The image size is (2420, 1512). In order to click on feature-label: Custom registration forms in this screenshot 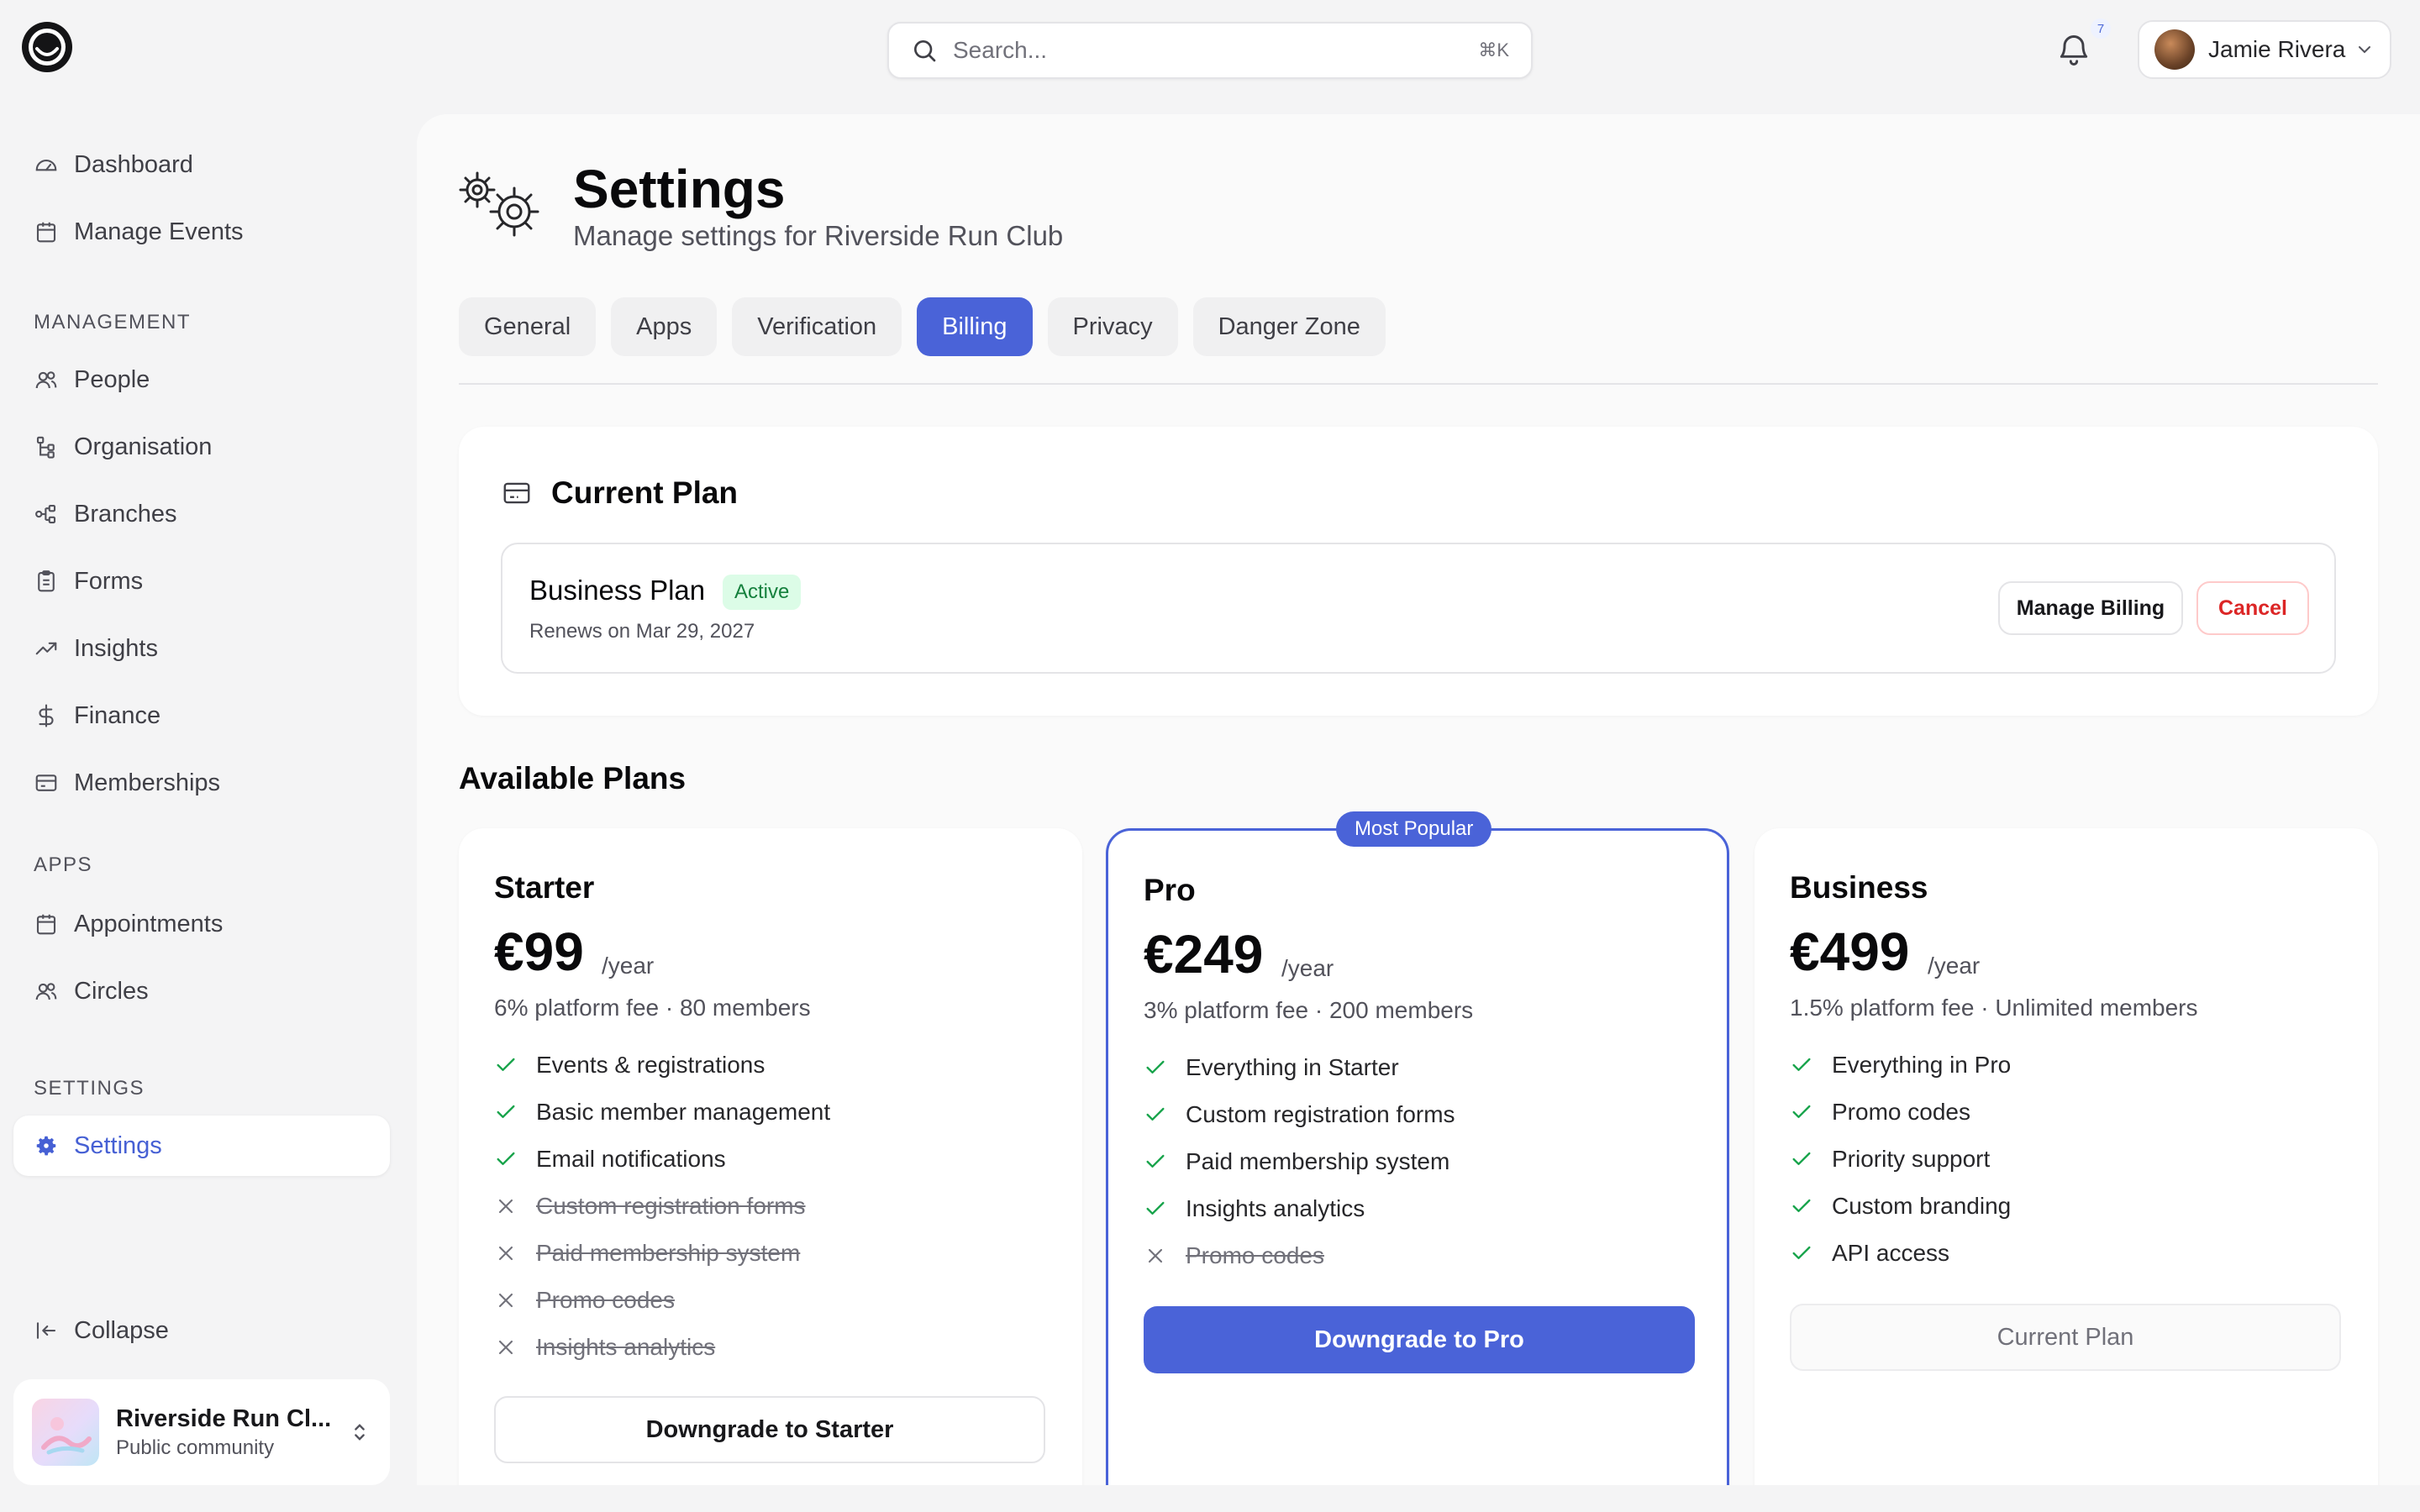, I will do `click(1320, 1114)`.